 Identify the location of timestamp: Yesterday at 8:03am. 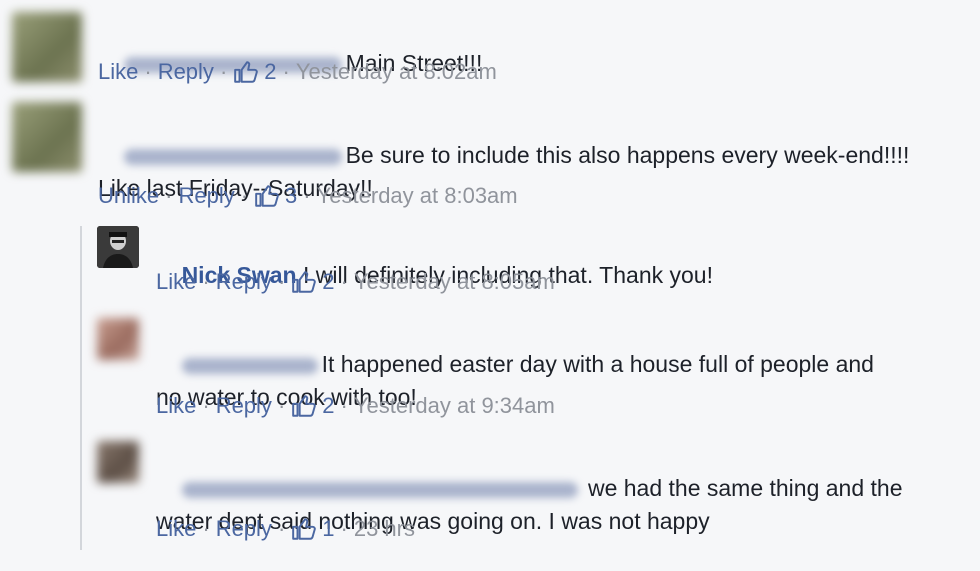
(417, 196).